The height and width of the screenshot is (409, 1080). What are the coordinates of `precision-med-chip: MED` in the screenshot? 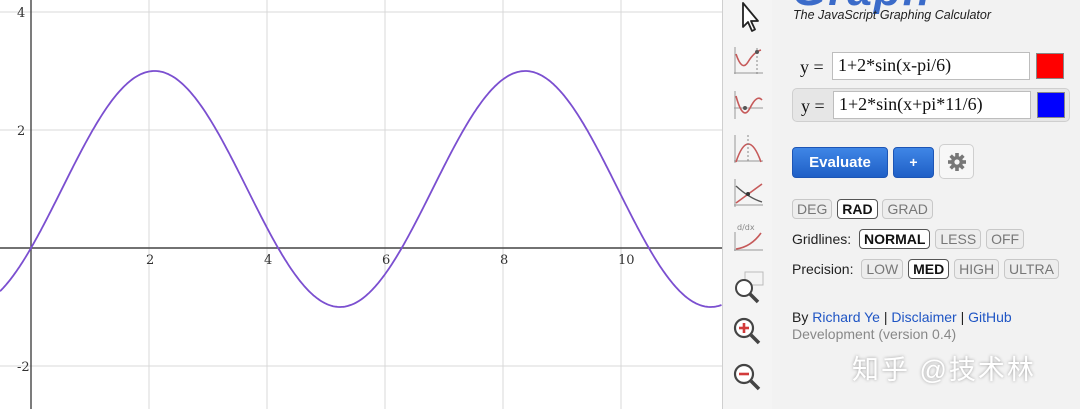 It's located at (929, 269).